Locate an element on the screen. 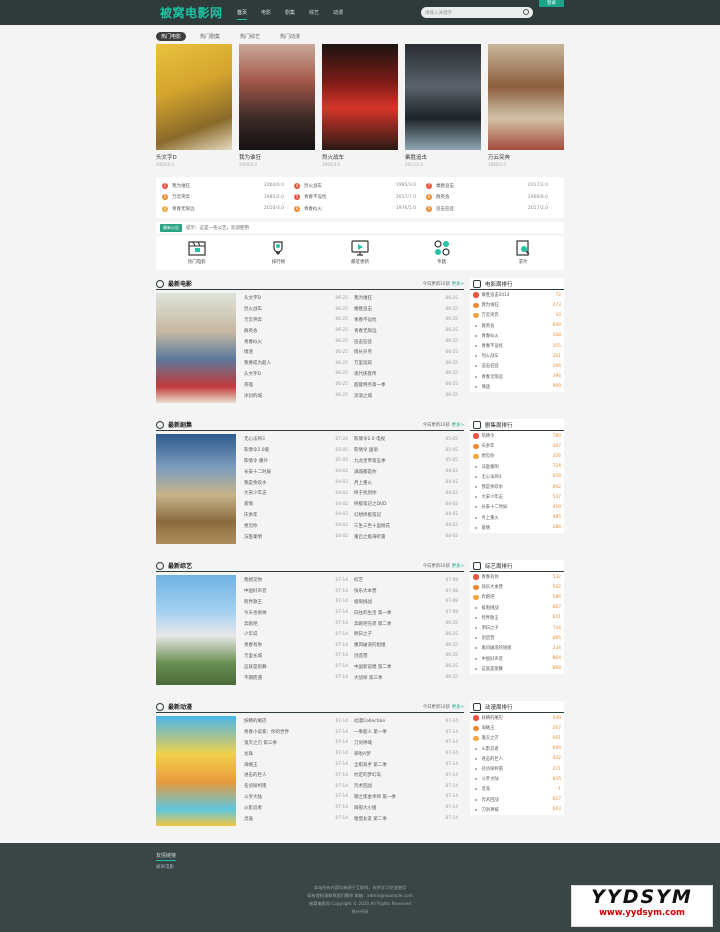 The image size is (720, 932). list-item-title: 陈情令 国语 is located at coordinates (400, 450).